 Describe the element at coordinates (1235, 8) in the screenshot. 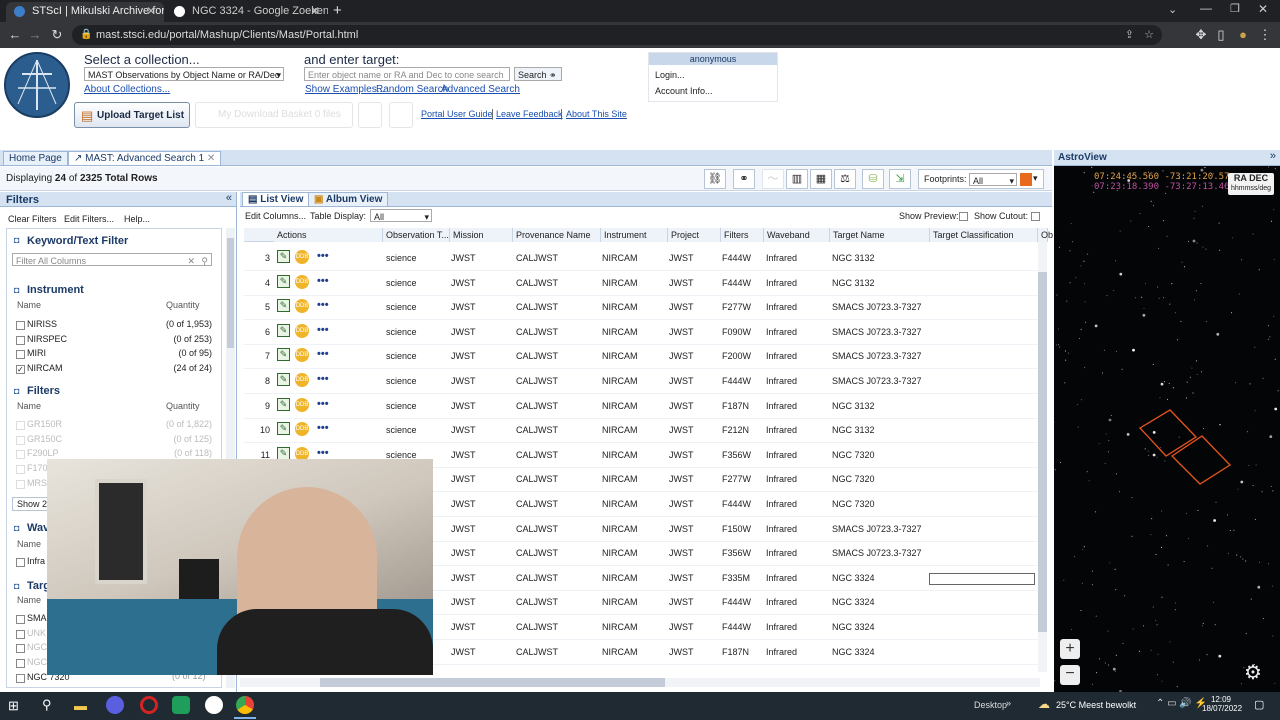

I see `restore-icon: ❐` at that location.